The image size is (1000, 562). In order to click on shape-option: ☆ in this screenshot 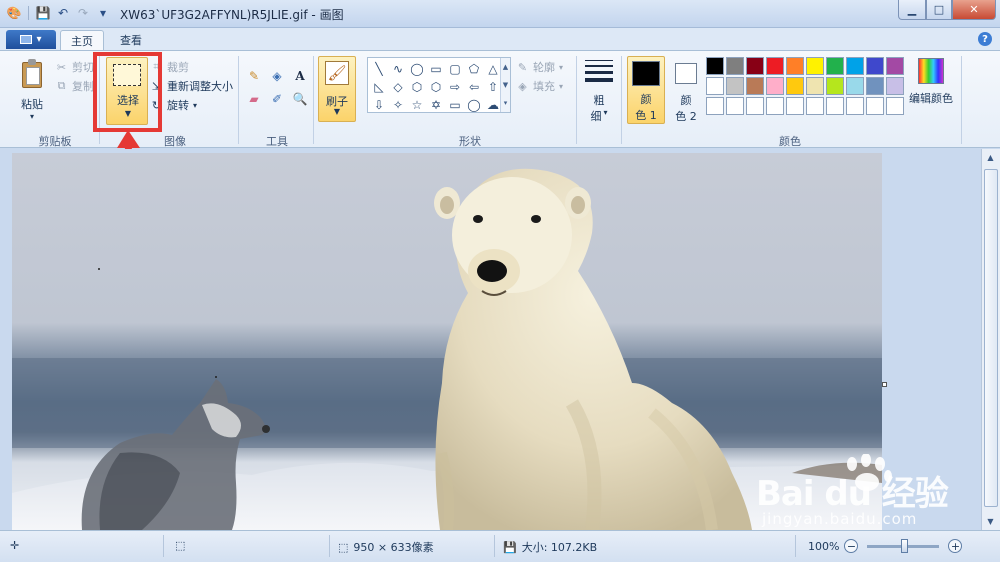, I will do `click(417, 104)`.